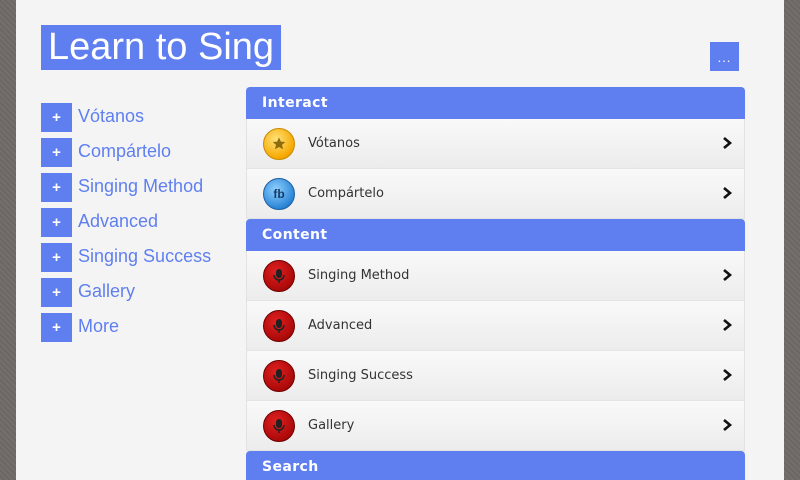 This screenshot has height=480, width=800. I want to click on section-header-content: Content, so click(495, 235).